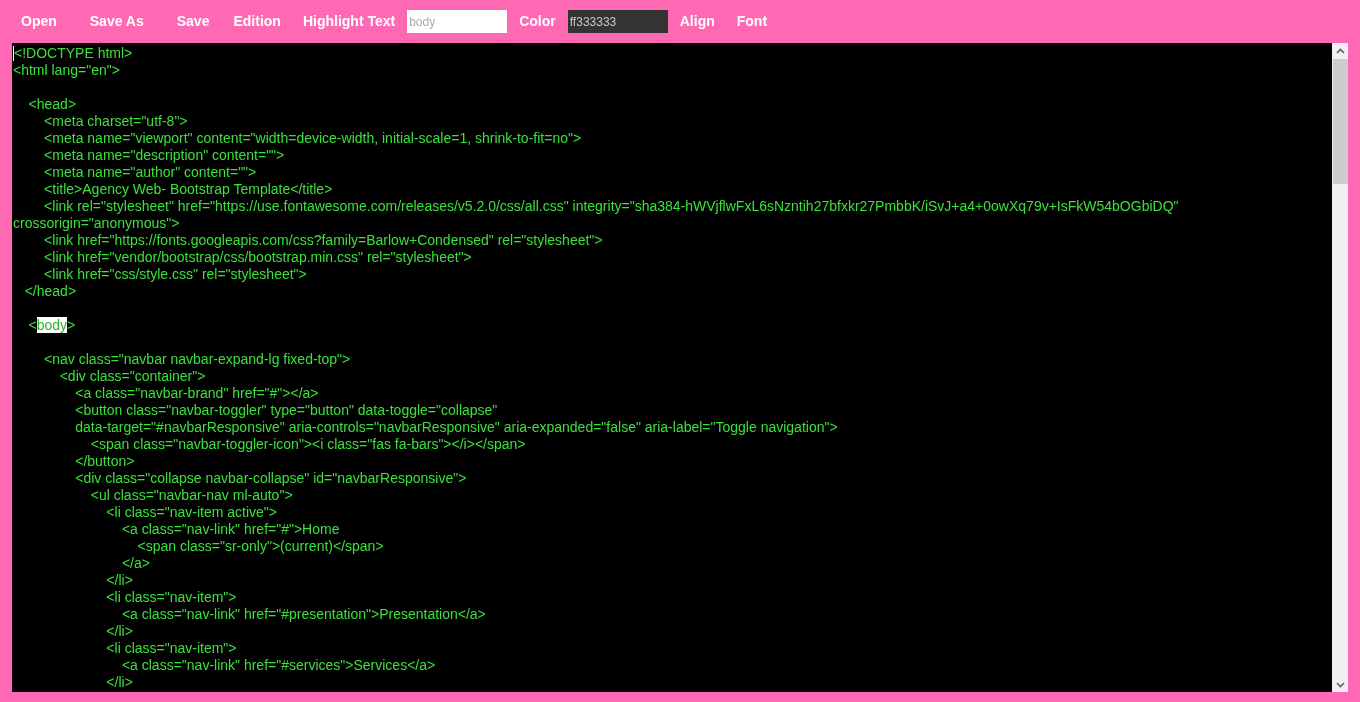 This screenshot has width=1360, height=702. I want to click on code-line: <a class="nav-link" href="#">Home, so click(230, 529).